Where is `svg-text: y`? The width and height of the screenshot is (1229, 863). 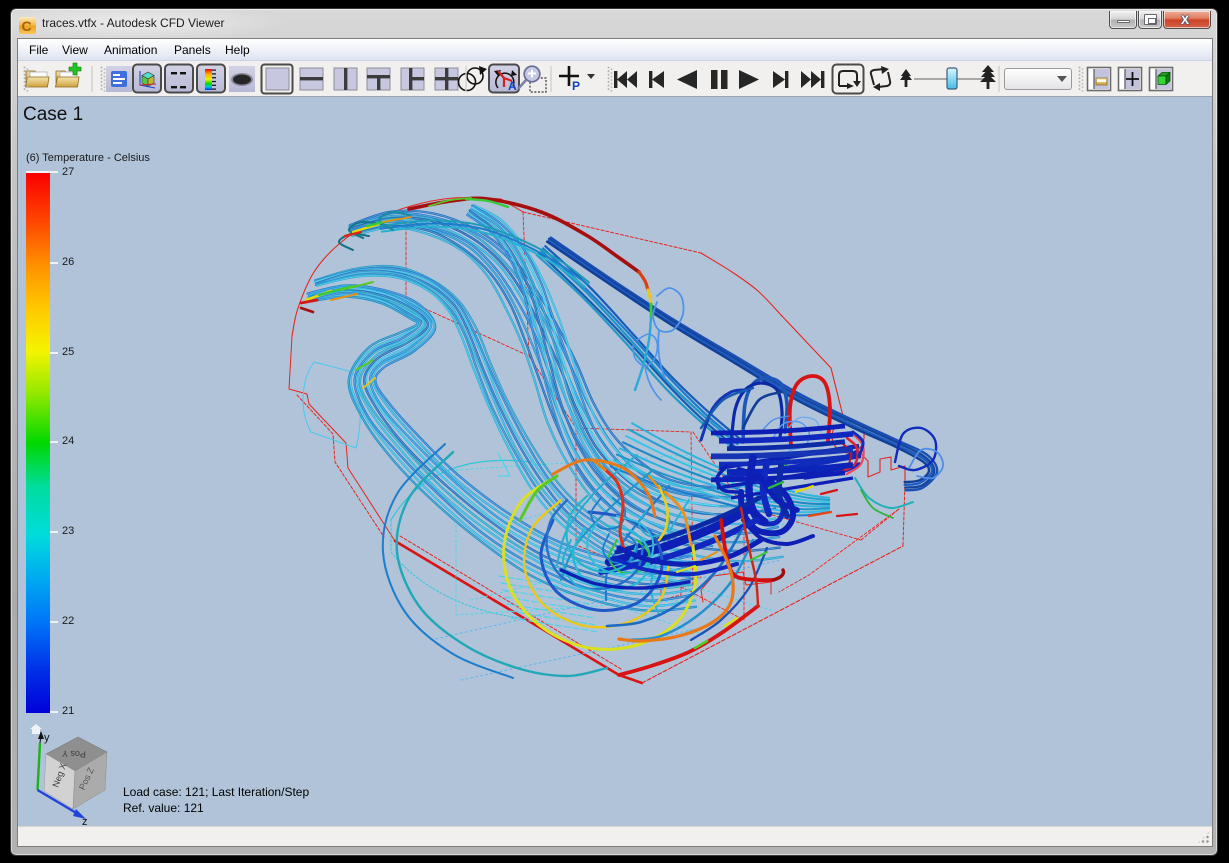 svg-text: y is located at coordinates (47, 738).